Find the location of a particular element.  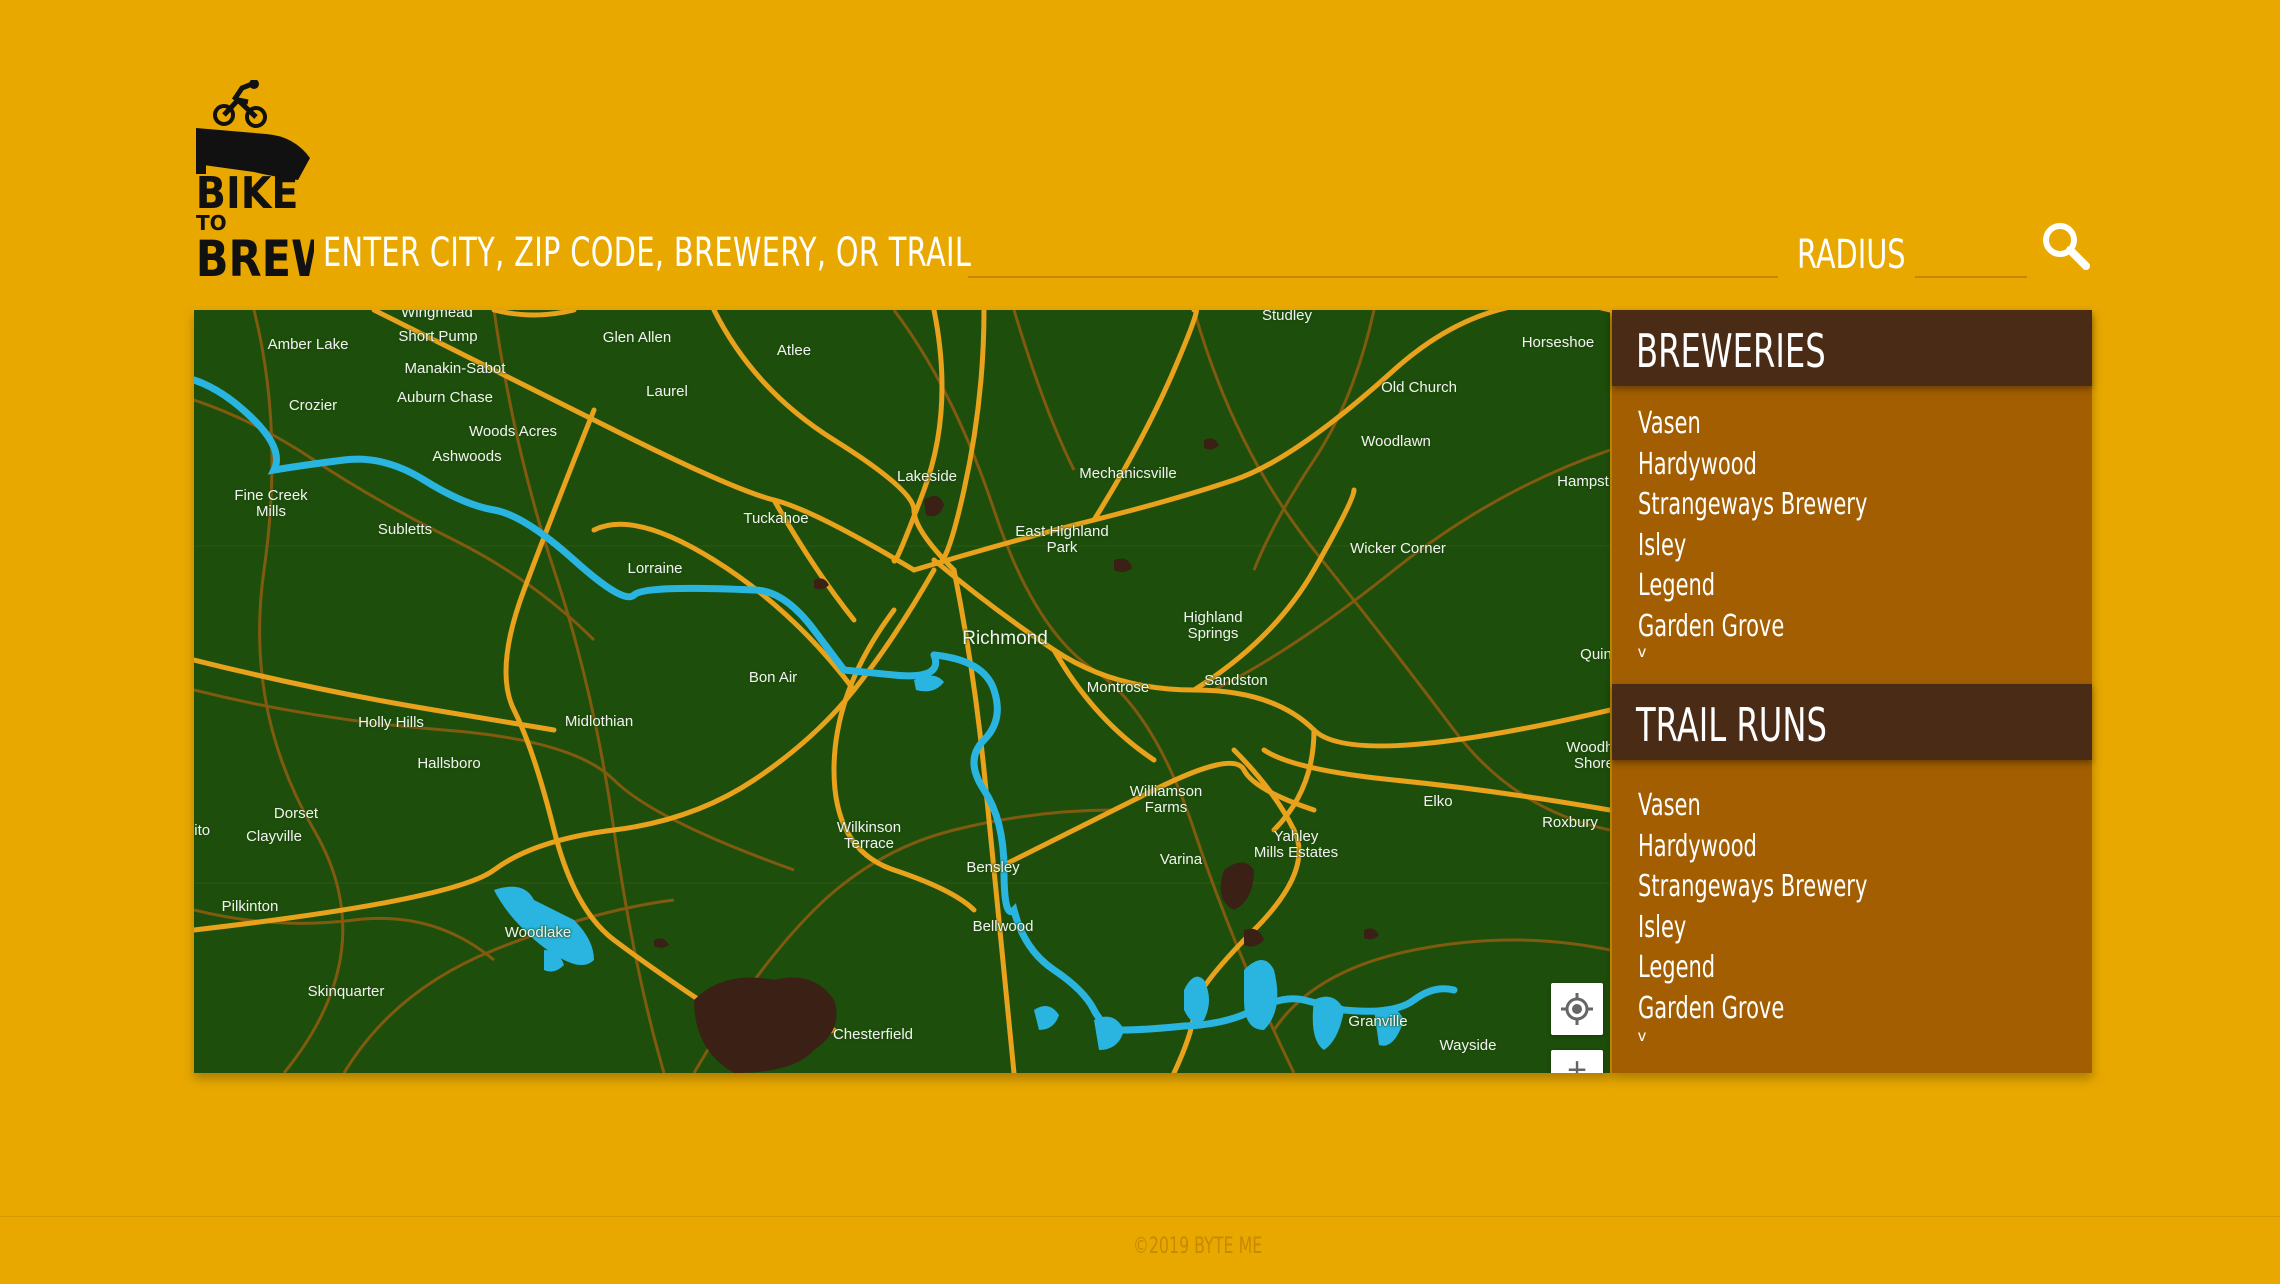

trail-run-item: Strangeways Brewery is located at coordinates (1752, 889).